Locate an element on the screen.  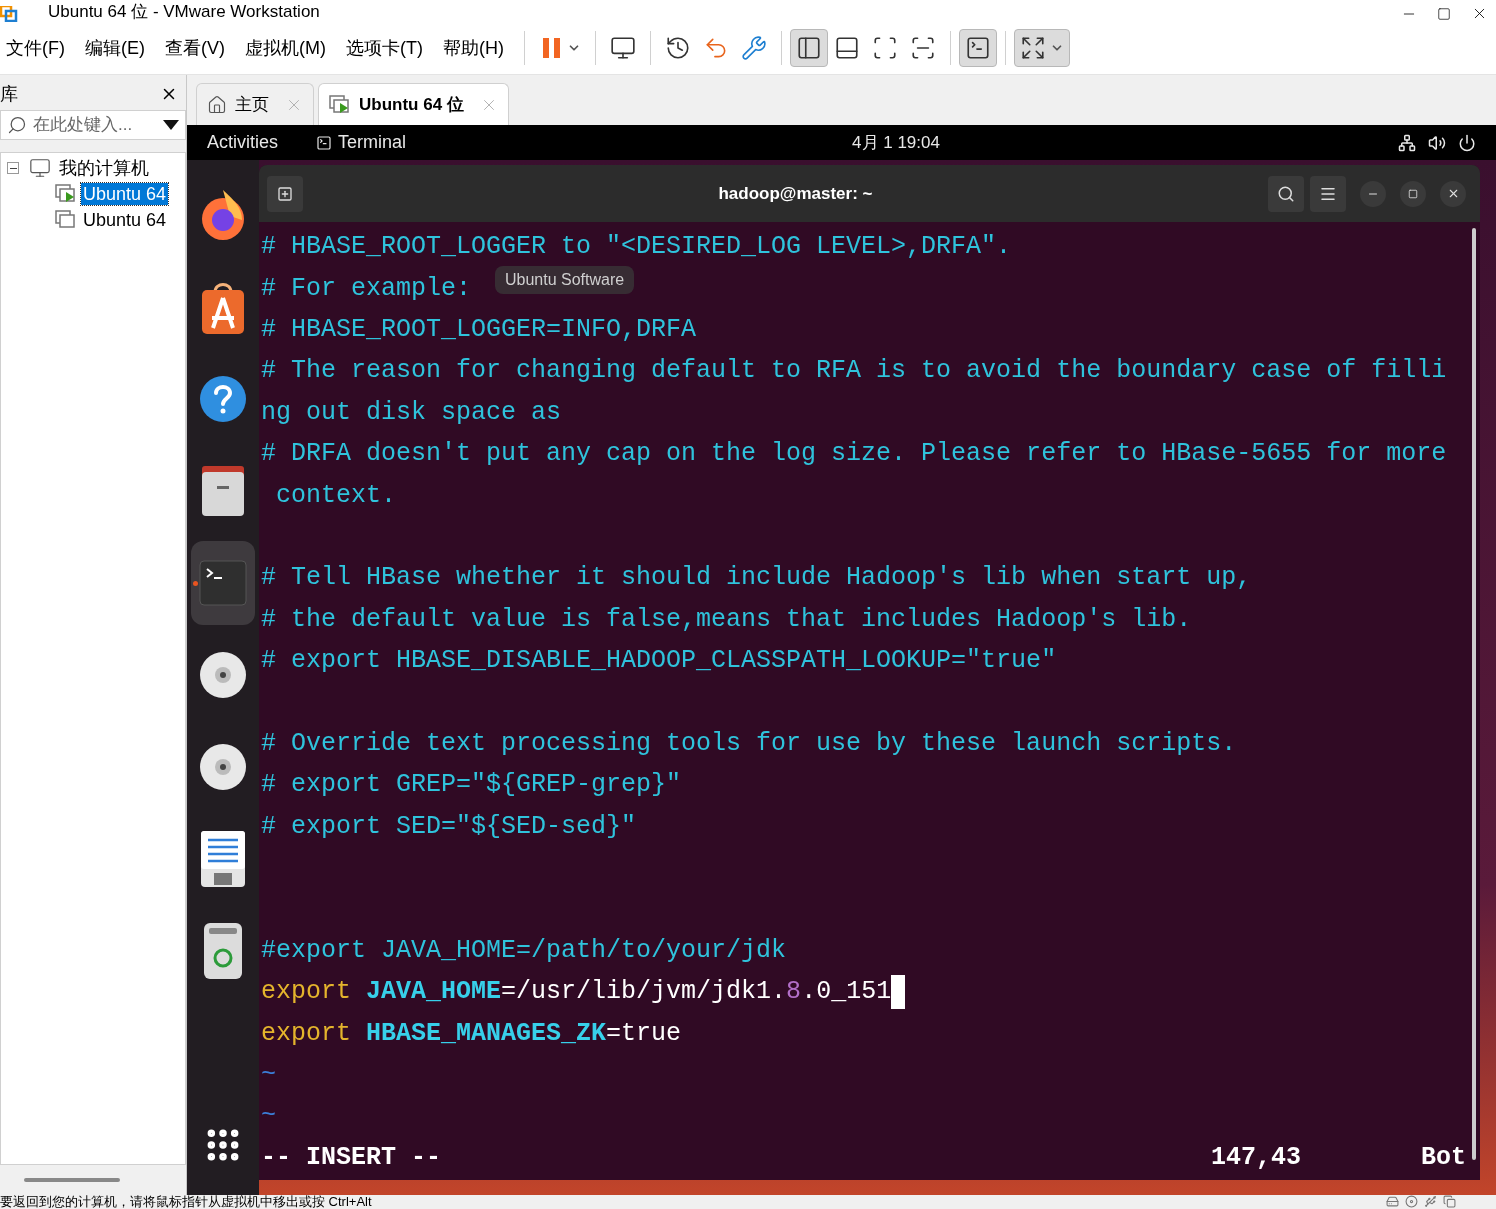
code-text: # HBASE_ROOT_LOGGER to "<DESIRED_LOG LEVEL>,DRFA". is located at coordinates (636, 247).